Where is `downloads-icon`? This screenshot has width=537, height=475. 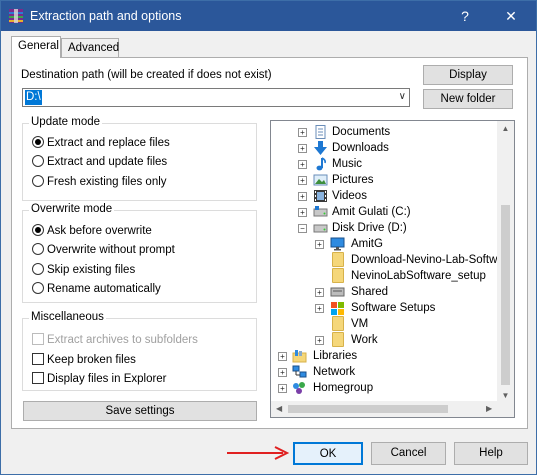 downloads-icon is located at coordinates (320, 148).